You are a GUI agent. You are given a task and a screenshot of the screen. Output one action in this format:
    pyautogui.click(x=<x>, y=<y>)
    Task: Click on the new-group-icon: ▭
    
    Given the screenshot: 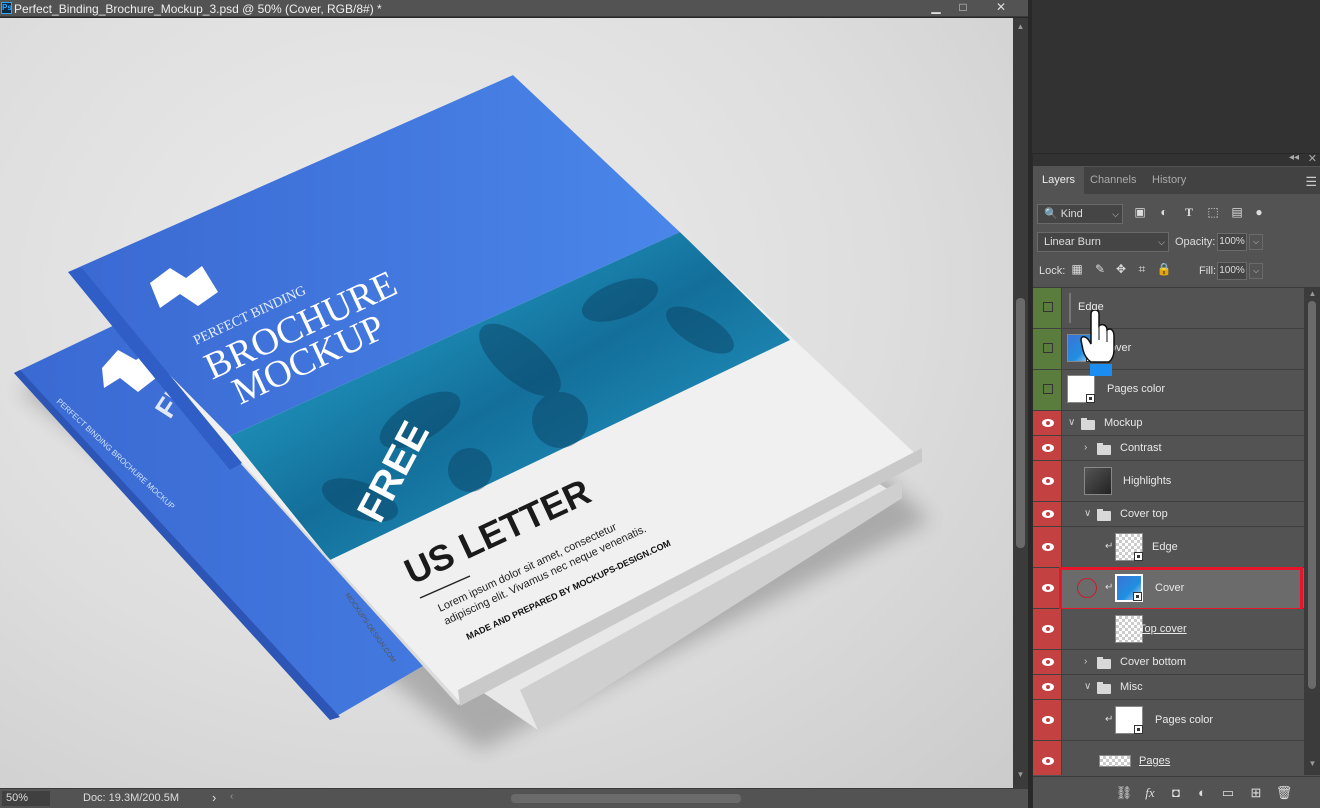 What is the action you would take?
    pyautogui.click(x=1228, y=793)
    